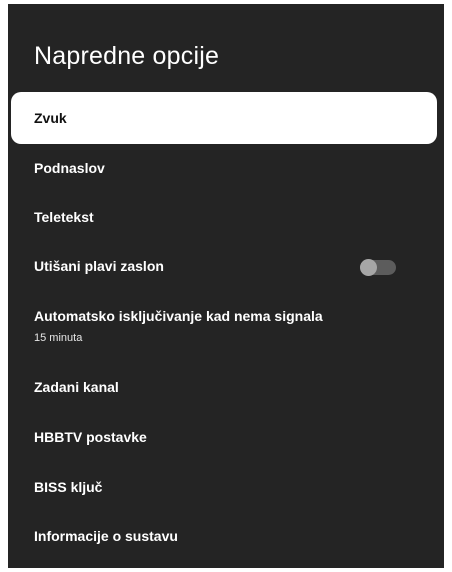 This screenshot has width=452, height=572. What do you see at coordinates (224, 118) in the screenshot?
I see `menu-item-zvuk: Zvuk` at bounding box center [224, 118].